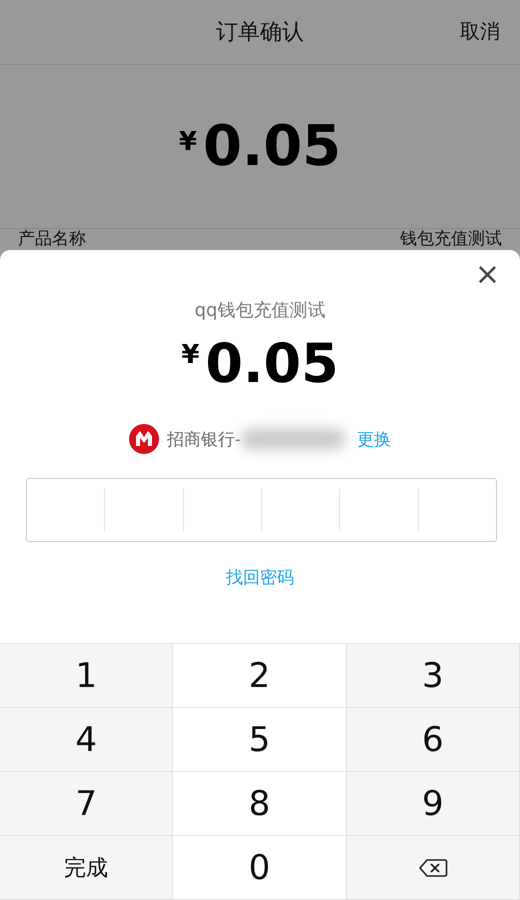  Describe the element at coordinates (87, 740) in the screenshot. I see `digit-key: 4` at that location.